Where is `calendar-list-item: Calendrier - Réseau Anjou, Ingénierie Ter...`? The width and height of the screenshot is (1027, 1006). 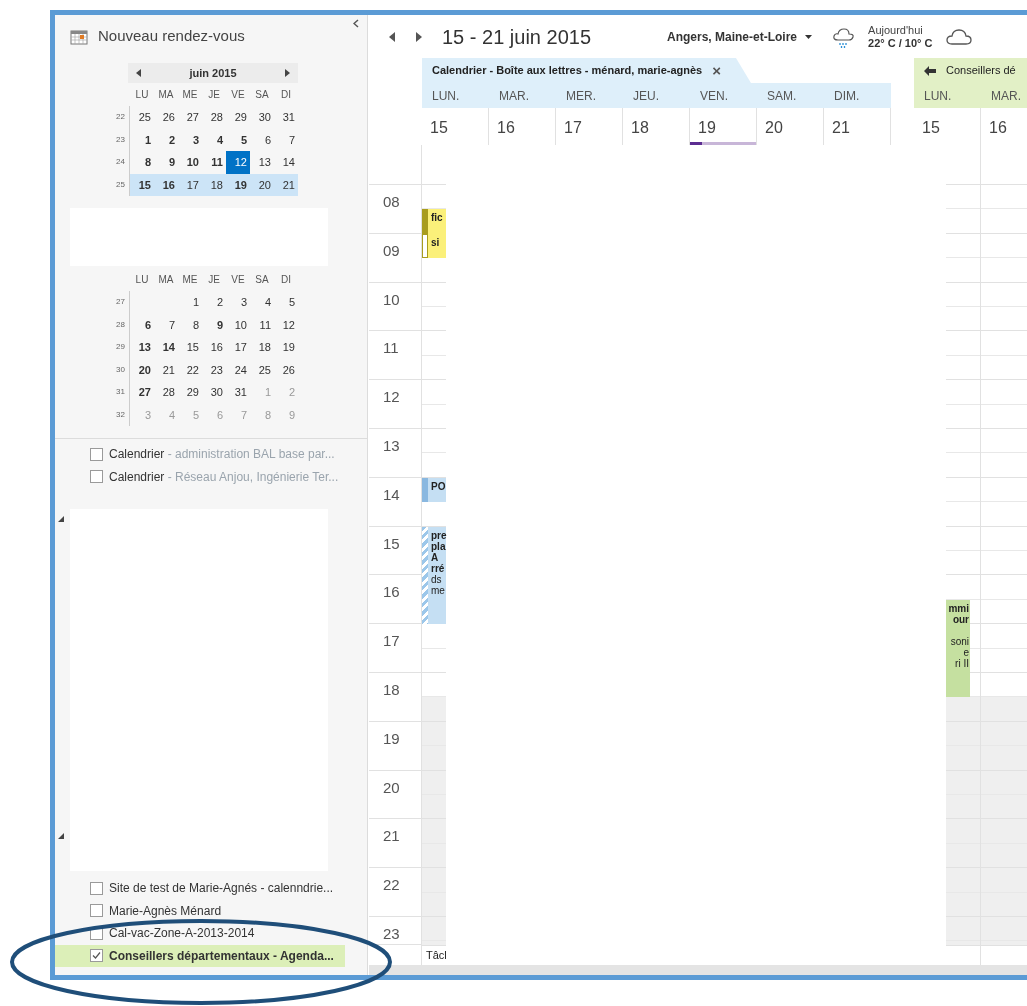
calendar-list-item: Calendrier - Réseau Anjou, Ingénierie Ter... is located at coordinates (200, 476).